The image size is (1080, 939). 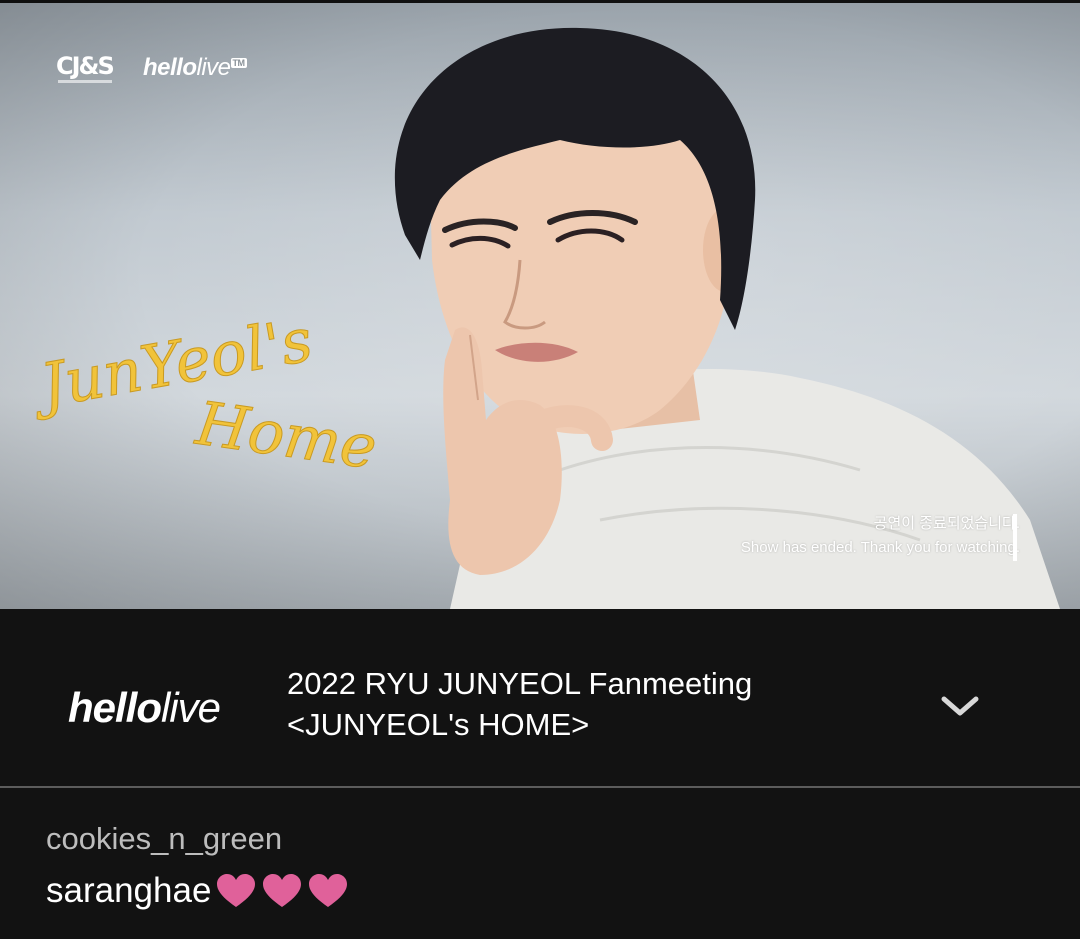 What do you see at coordinates (286, 436) in the screenshot?
I see `svg-text: Home` at bounding box center [286, 436].